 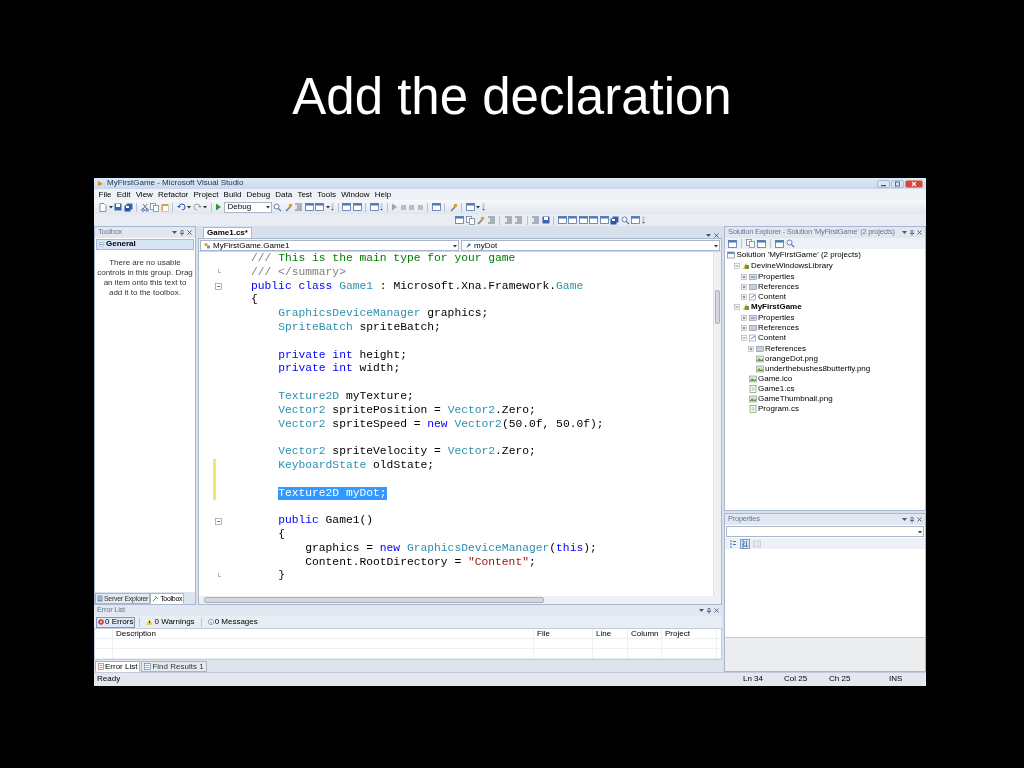 I want to click on slide-title: Add the declaration, so click(x=512, y=97).